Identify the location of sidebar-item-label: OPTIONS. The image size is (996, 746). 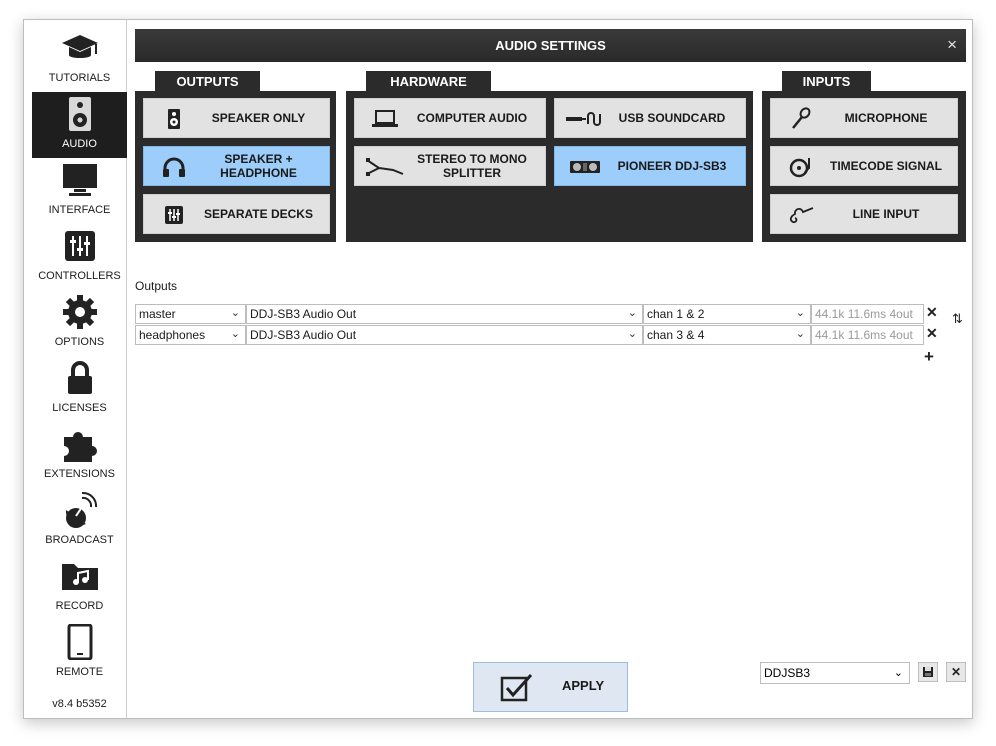
(79, 342).